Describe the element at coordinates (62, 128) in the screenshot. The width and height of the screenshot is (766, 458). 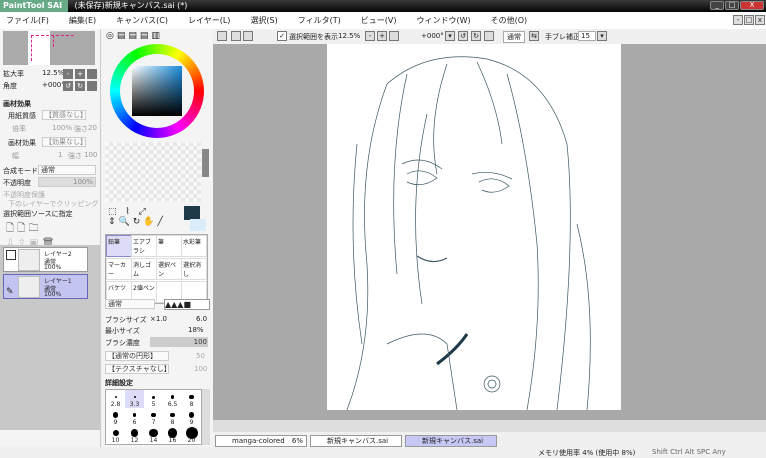
I see `scale-value: 100%` at that location.